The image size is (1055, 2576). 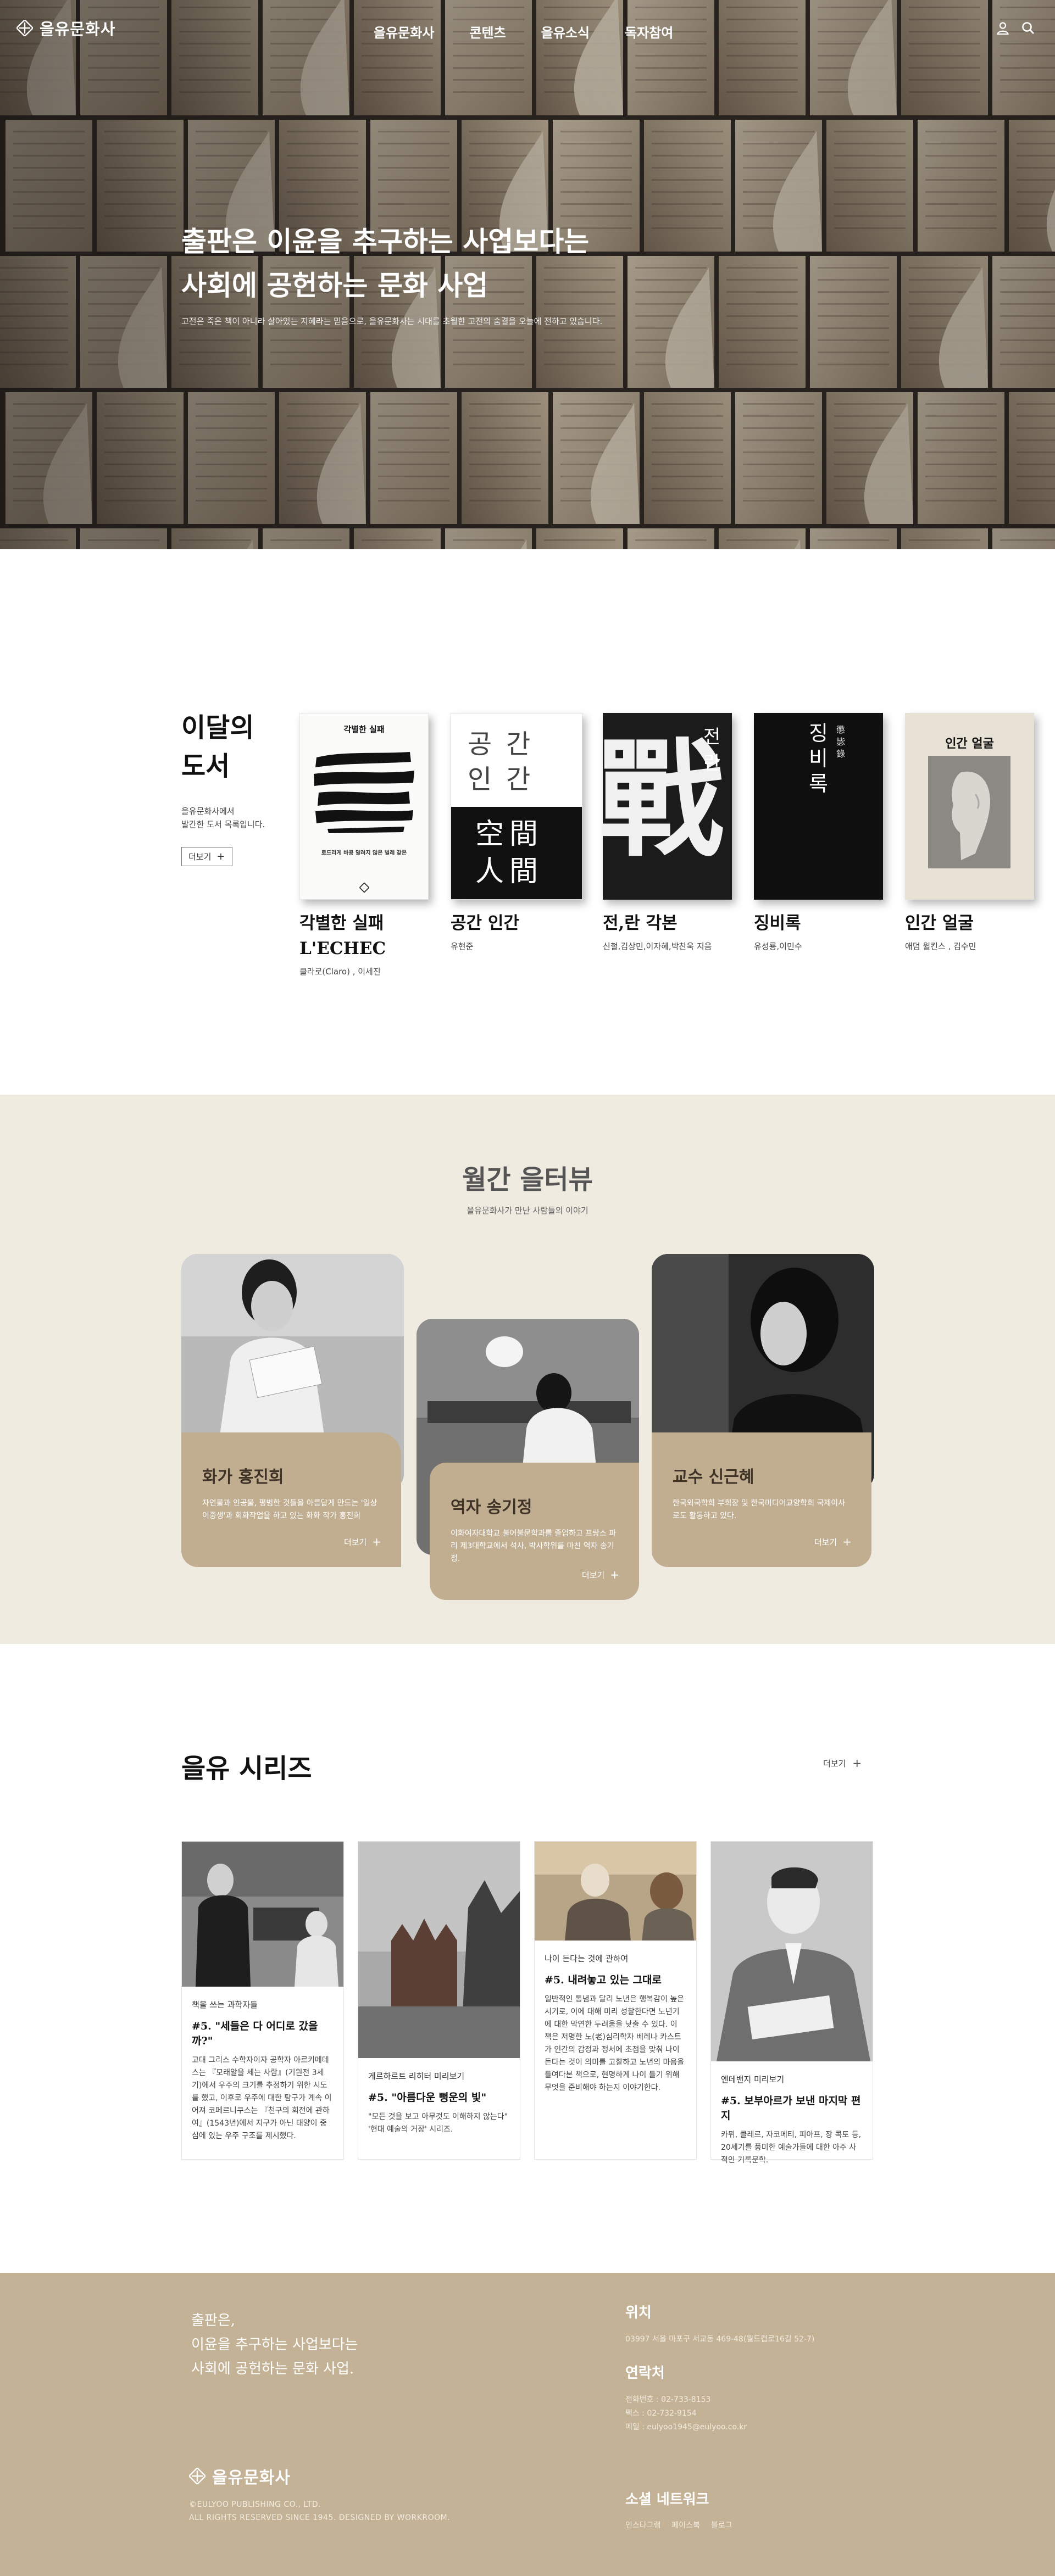 What do you see at coordinates (217, 747) in the screenshot?
I see `books-heading: 이달의 도서` at bounding box center [217, 747].